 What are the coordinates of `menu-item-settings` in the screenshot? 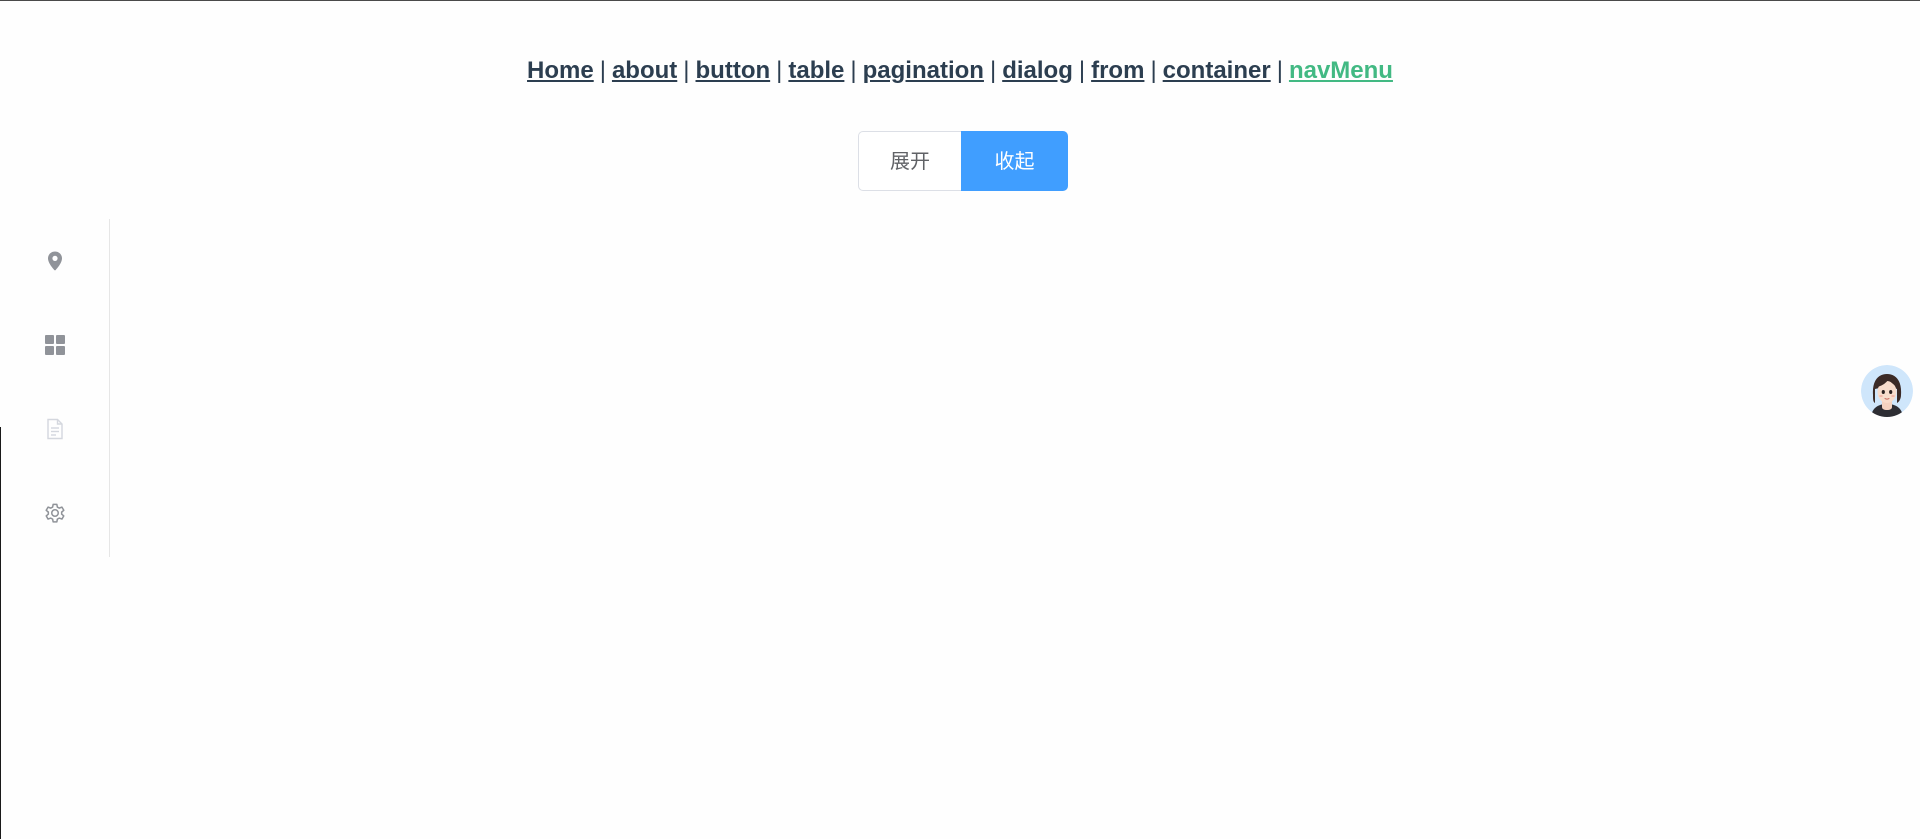 It's located at (54, 513).